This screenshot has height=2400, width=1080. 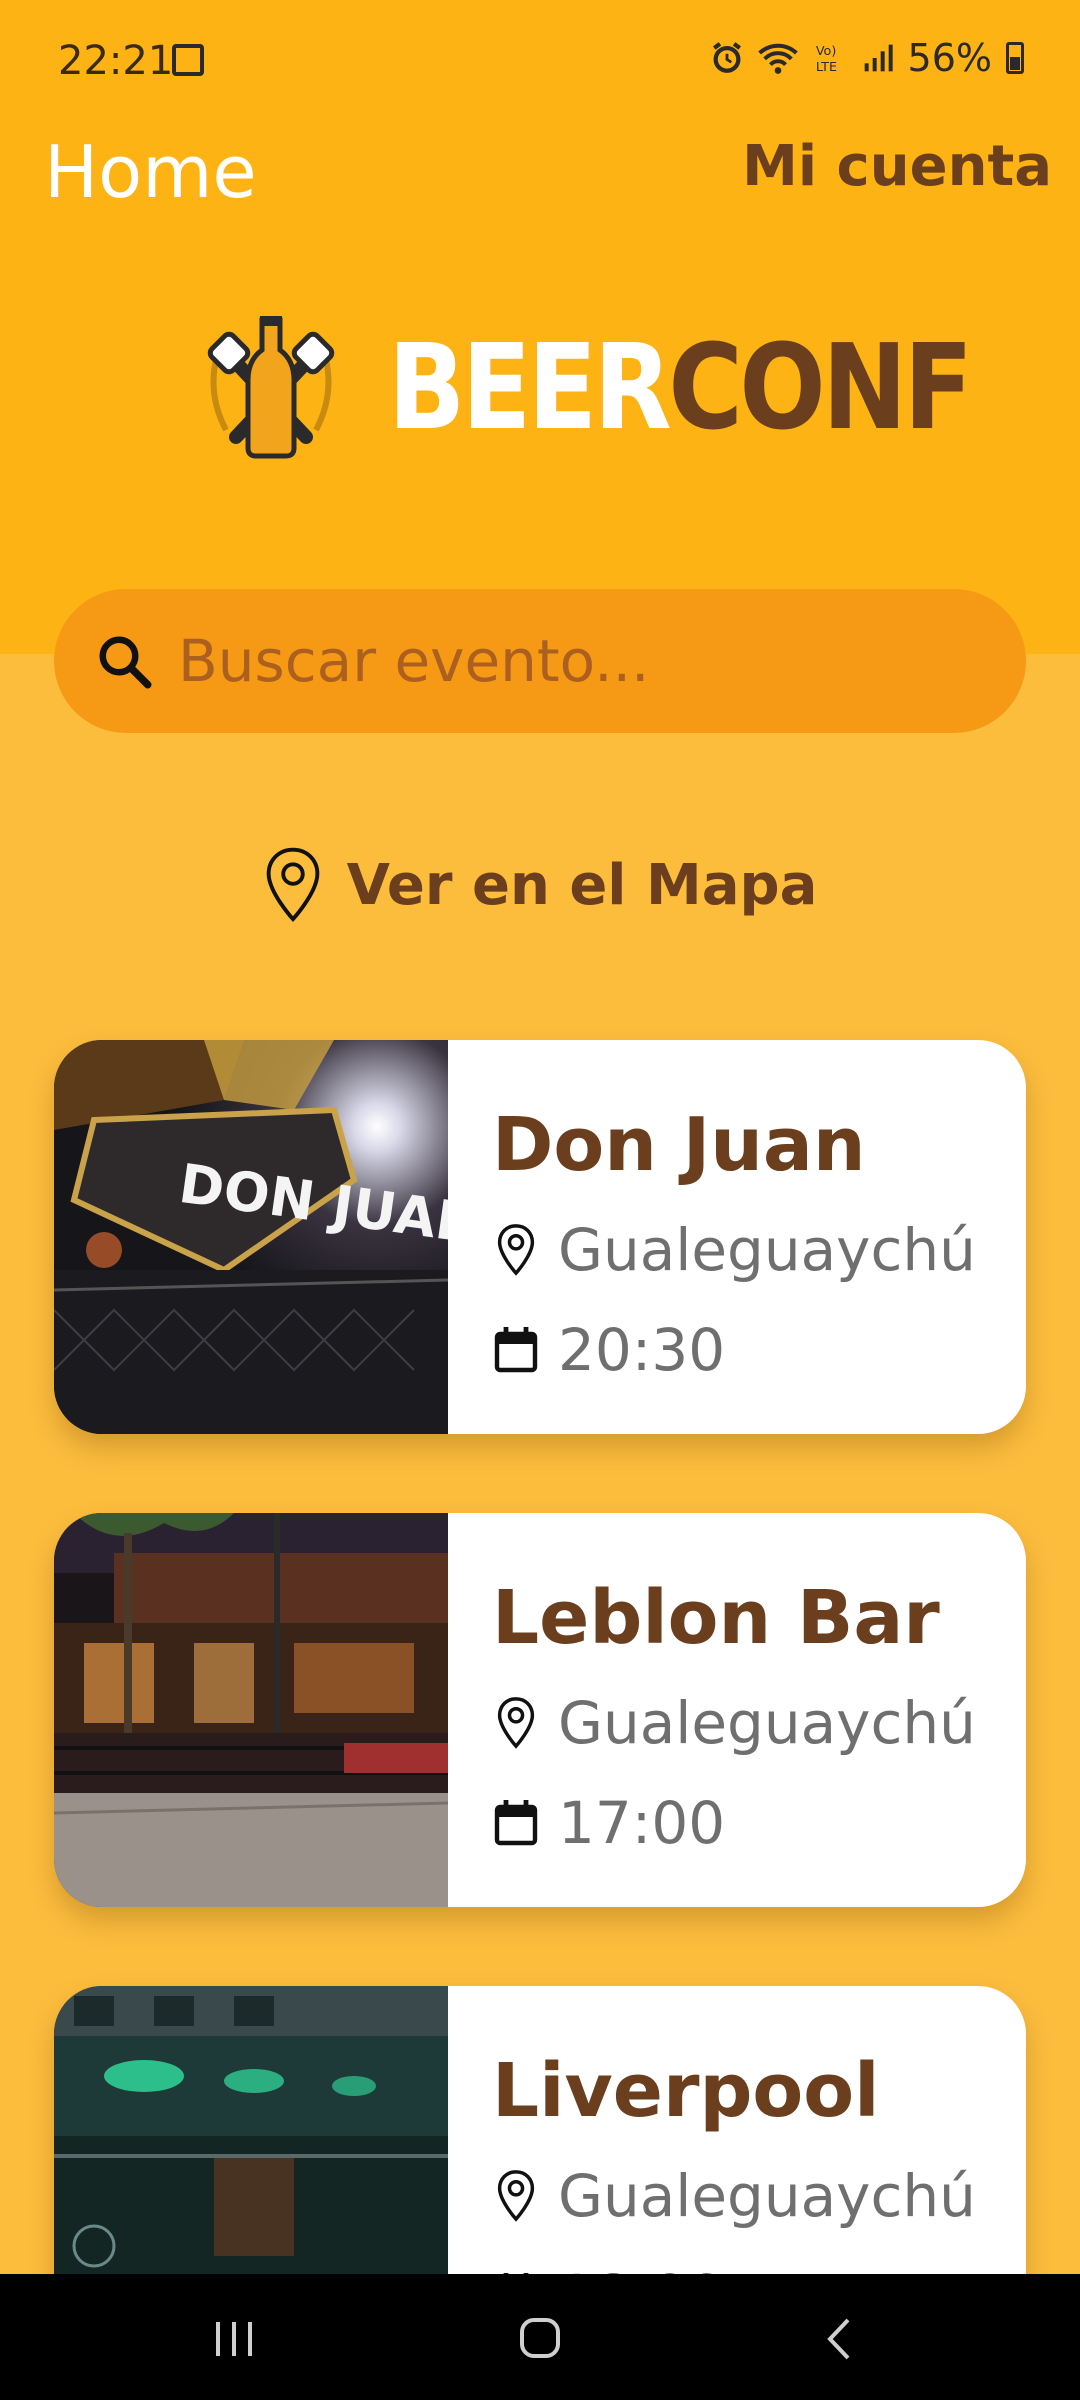 What do you see at coordinates (825, 51) in the screenshot?
I see `svg-text: Vo)` at bounding box center [825, 51].